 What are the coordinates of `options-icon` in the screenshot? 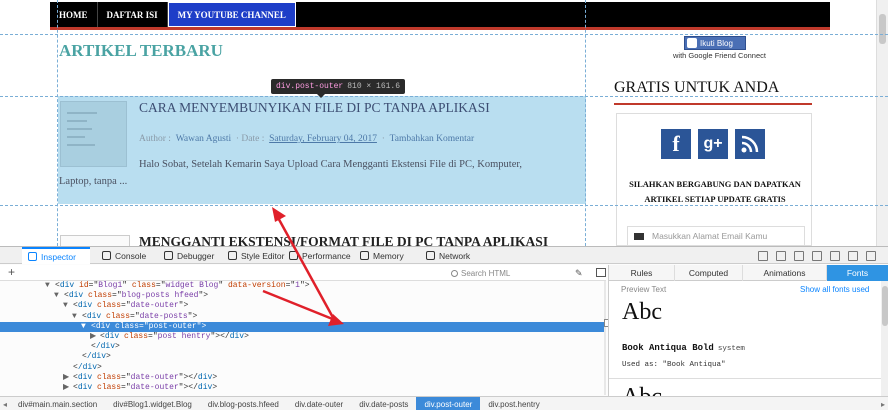 It's located at (781, 256).